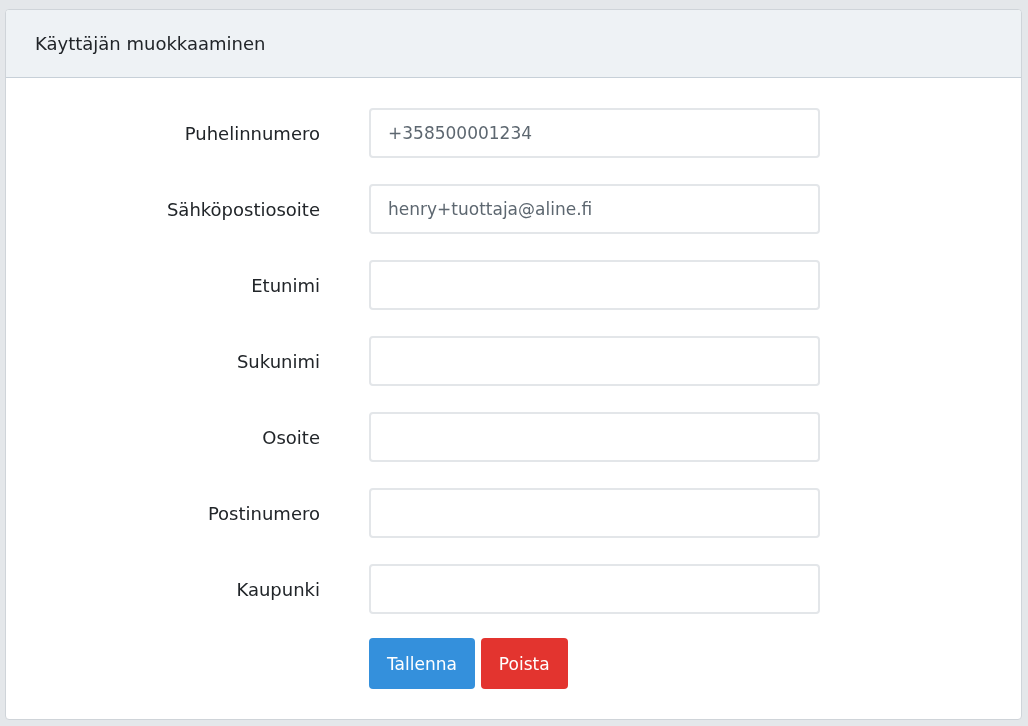 The width and height of the screenshot is (1028, 726). I want to click on field-label: Osoite, so click(291, 437).